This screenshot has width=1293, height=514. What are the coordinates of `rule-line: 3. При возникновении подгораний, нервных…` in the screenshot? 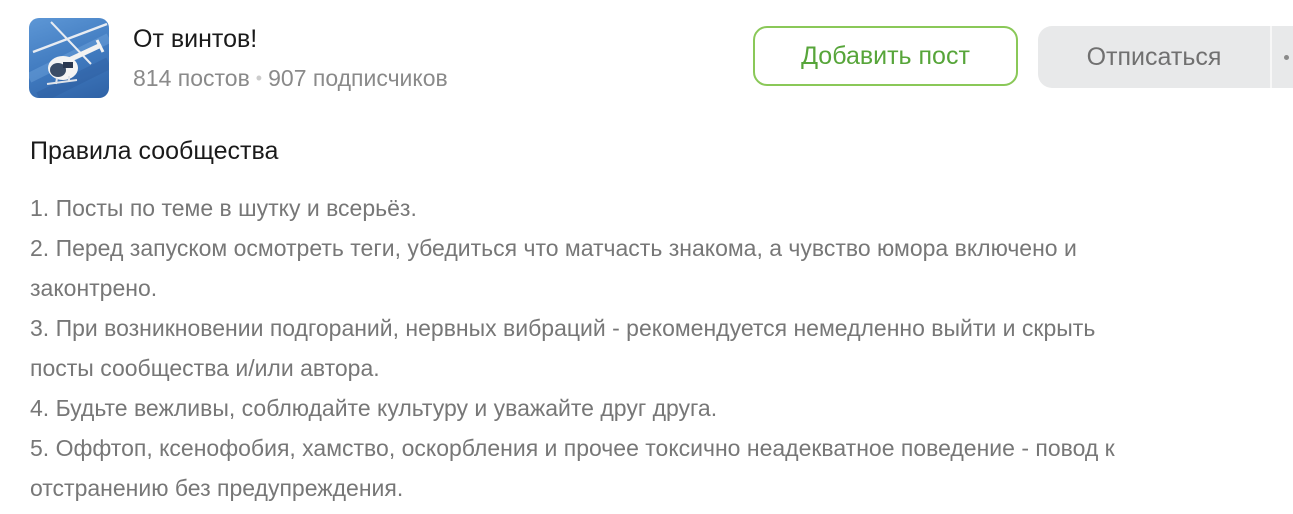 It's located at (563, 328).